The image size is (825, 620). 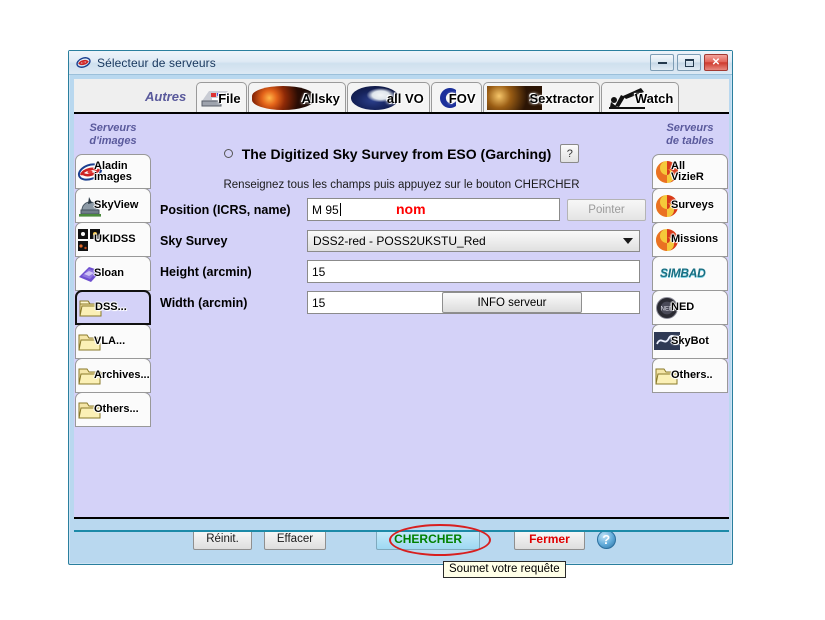 What do you see at coordinates (401, 525) in the screenshot?
I see `window-footer-band` at bounding box center [401, 525].